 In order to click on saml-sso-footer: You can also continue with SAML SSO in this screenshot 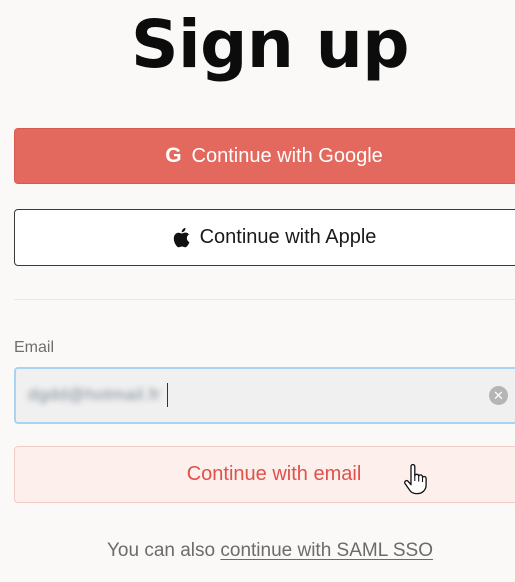, I will do `click(257, 551)`.